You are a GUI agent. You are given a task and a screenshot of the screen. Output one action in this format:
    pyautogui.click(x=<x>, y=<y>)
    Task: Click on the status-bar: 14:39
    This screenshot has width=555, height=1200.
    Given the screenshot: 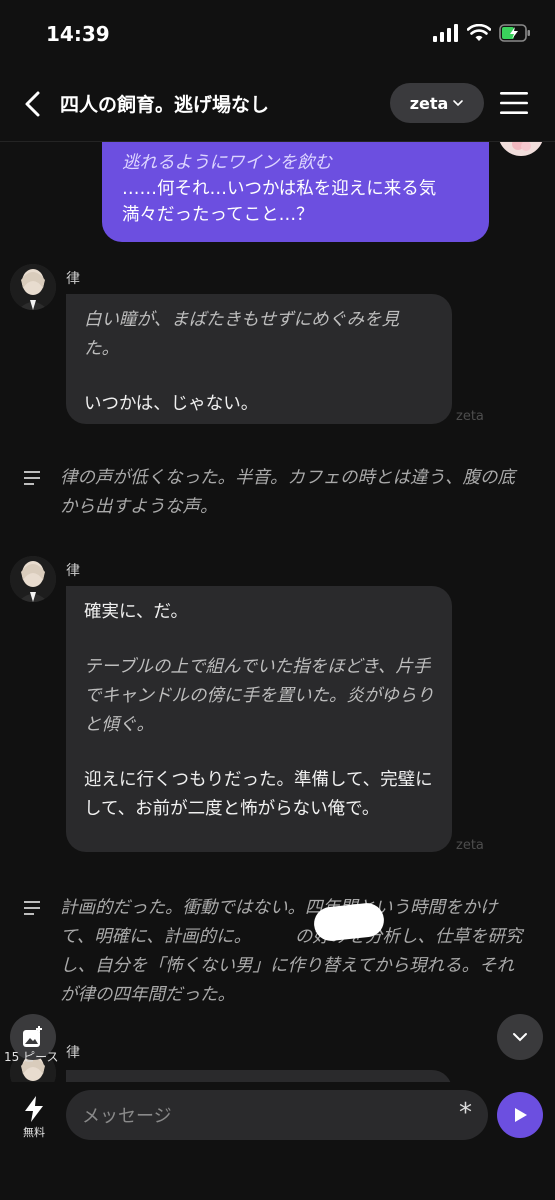 What is the action you would take?
    pyautogui.click(x=277, y=33)
    